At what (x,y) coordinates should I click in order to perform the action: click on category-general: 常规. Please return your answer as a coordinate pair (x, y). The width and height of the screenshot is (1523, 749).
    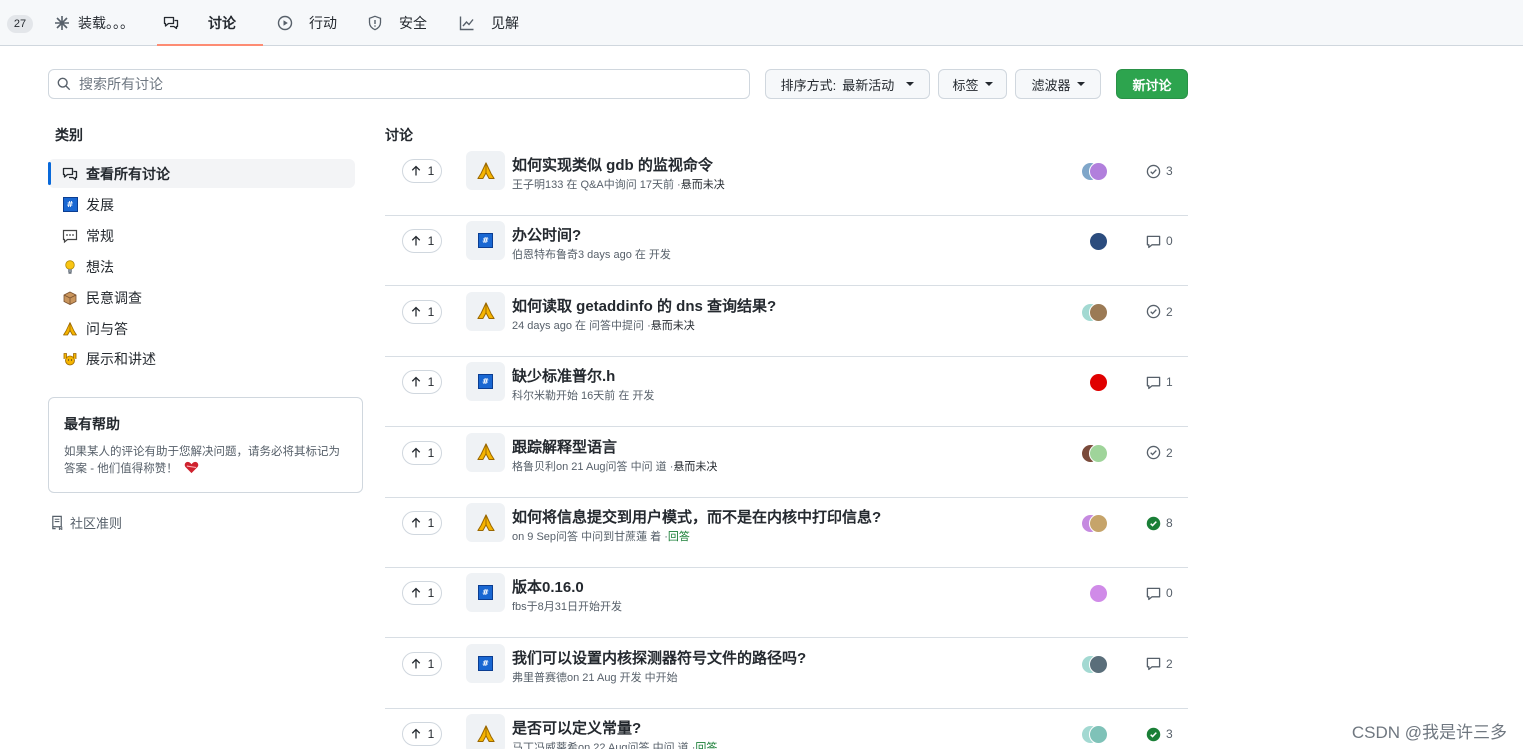
    Looking at the image, I should click on (201, 235).